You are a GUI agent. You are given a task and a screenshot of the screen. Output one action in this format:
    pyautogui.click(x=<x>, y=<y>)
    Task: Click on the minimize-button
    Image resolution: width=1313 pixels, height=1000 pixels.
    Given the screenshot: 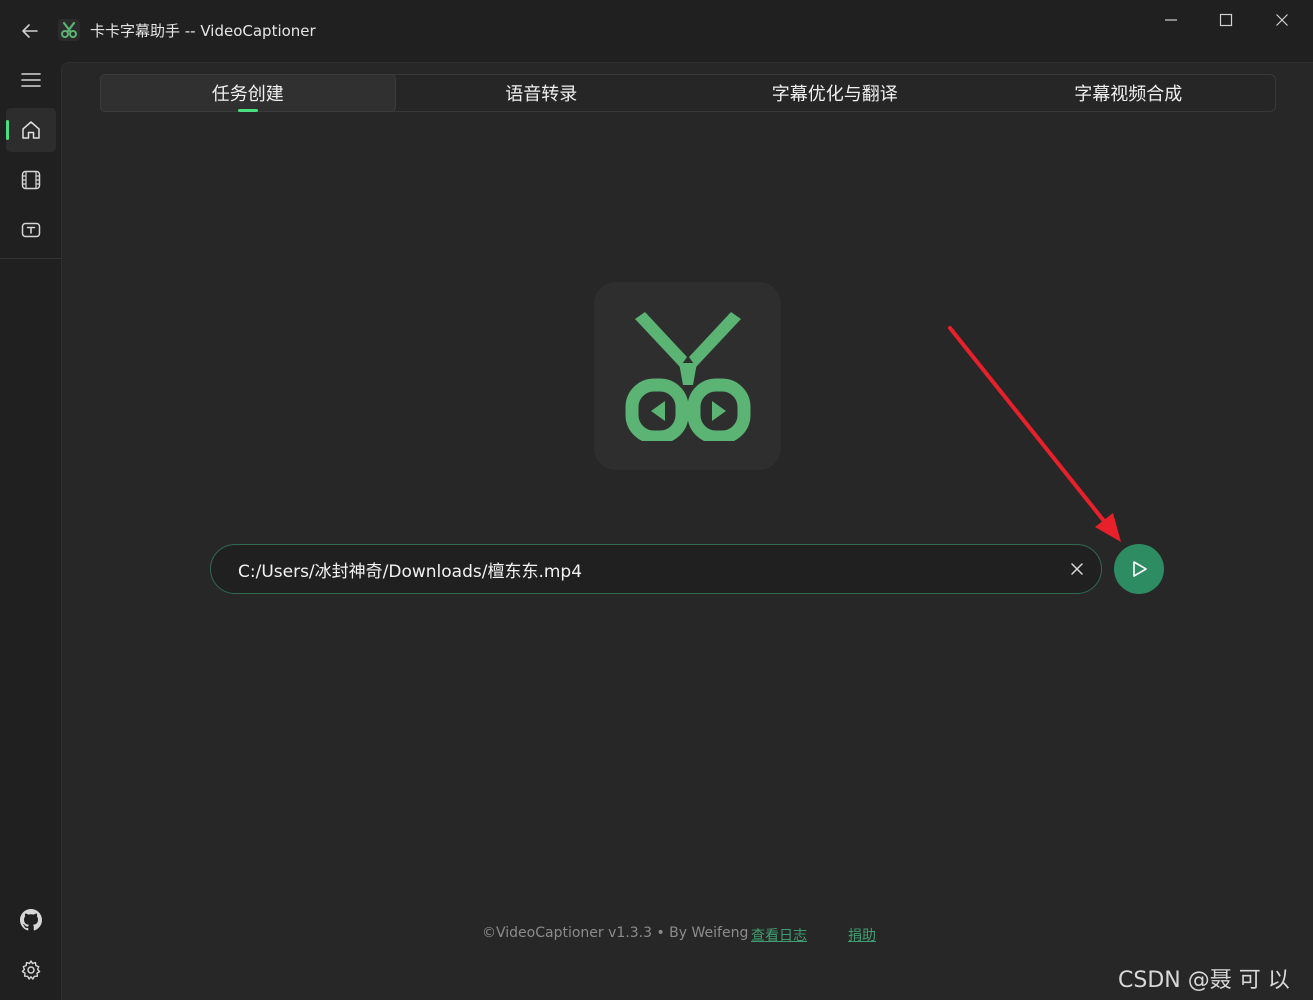 What is the action you would take?
    pyautogui.click(x=1171, y=20)
    